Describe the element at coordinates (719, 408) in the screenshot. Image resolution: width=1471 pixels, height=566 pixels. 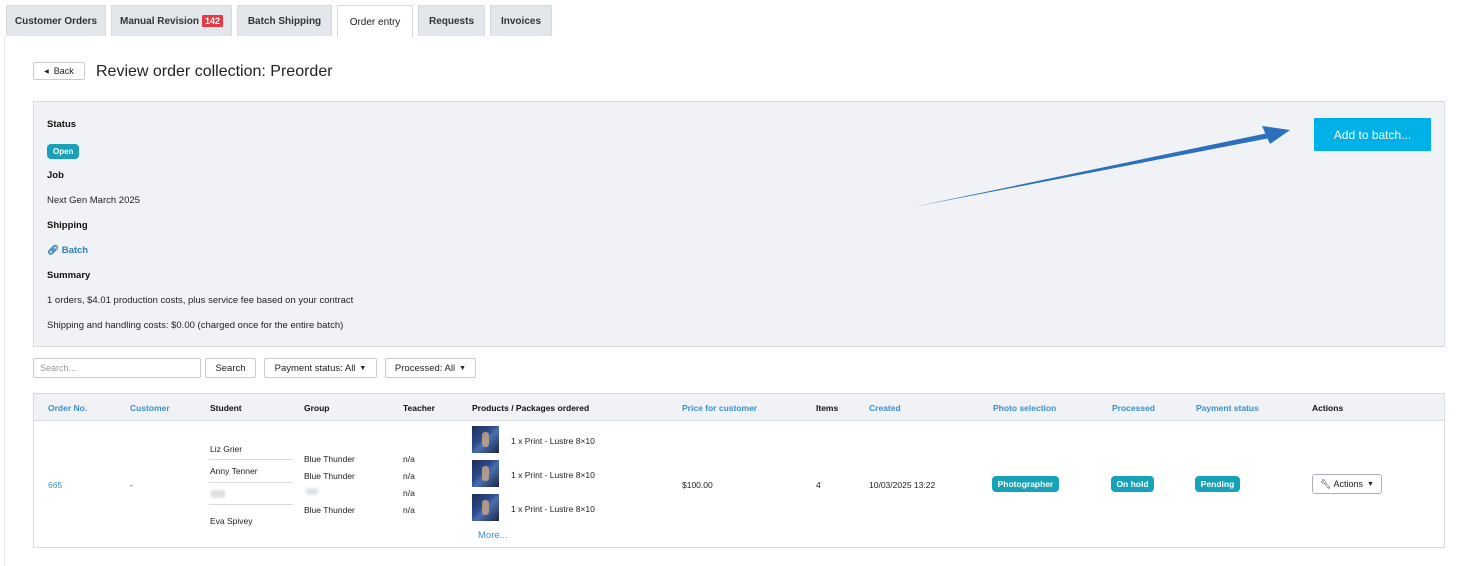
I see `col-price: Price for customer` at that location.